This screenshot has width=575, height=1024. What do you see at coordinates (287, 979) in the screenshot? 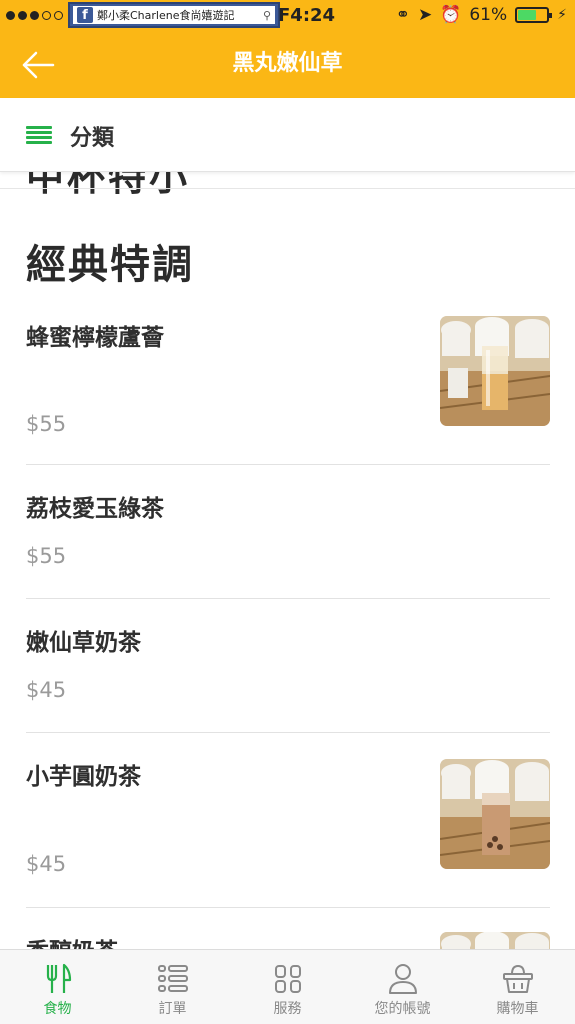
I see `service-grid-icon` at bounding box center [287, 979].